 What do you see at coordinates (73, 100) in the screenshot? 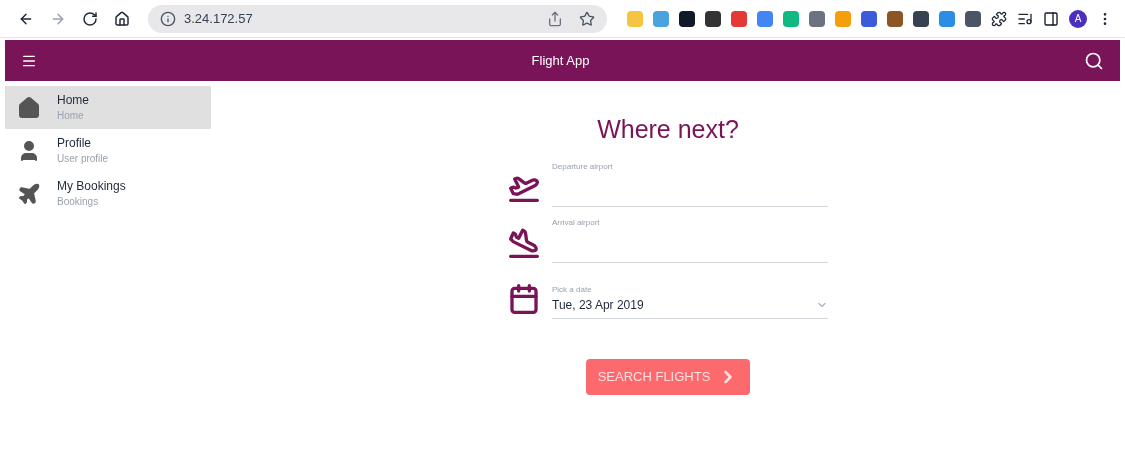
I see `item-title: Home` at bounding box center [73, 100].